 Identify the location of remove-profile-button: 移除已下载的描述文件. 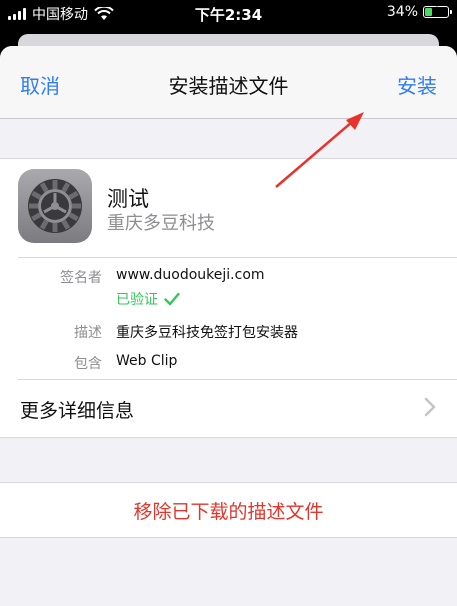
(228, 510).